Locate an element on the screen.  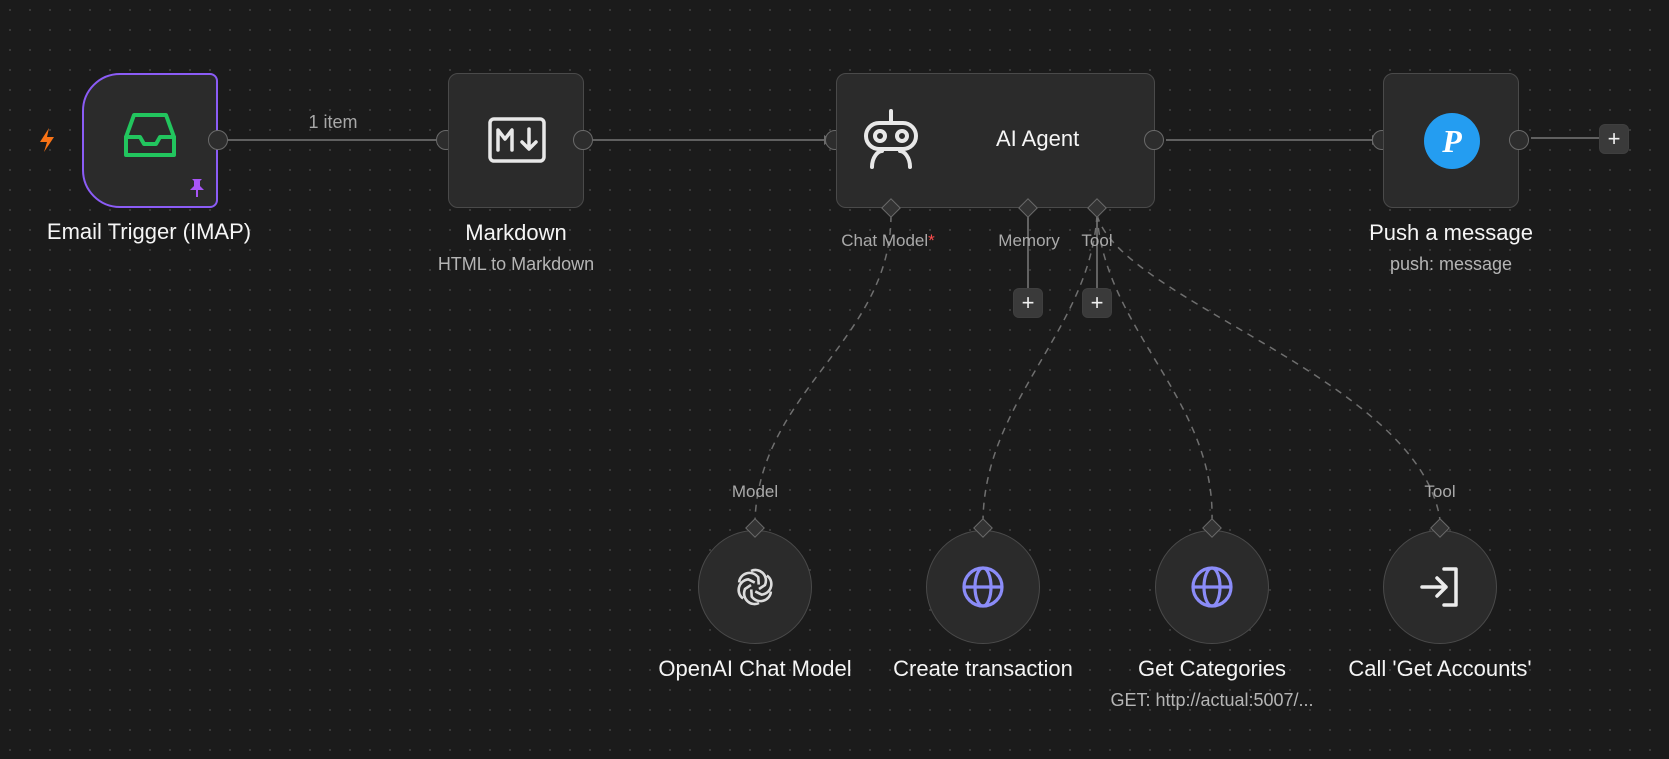
wire-chatmodel-openai is located at coordinates (823, 367).